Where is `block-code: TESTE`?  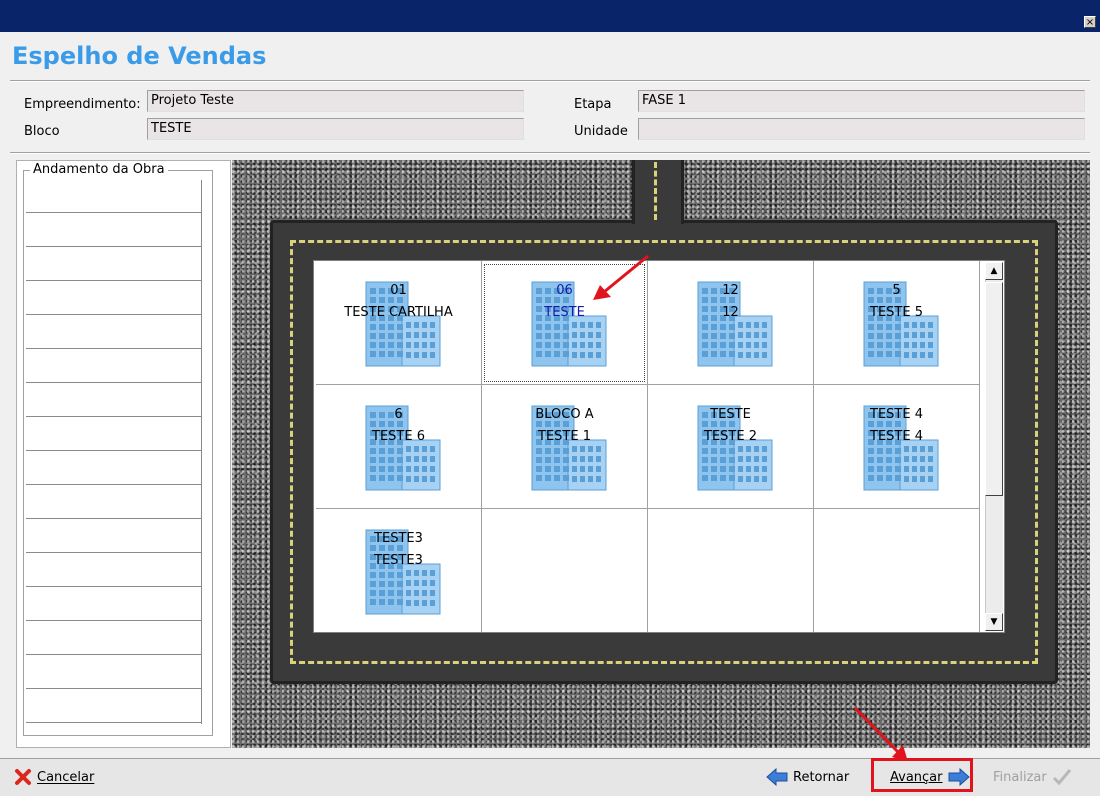
block-code: TESTE is located at coordinates (730, 414).